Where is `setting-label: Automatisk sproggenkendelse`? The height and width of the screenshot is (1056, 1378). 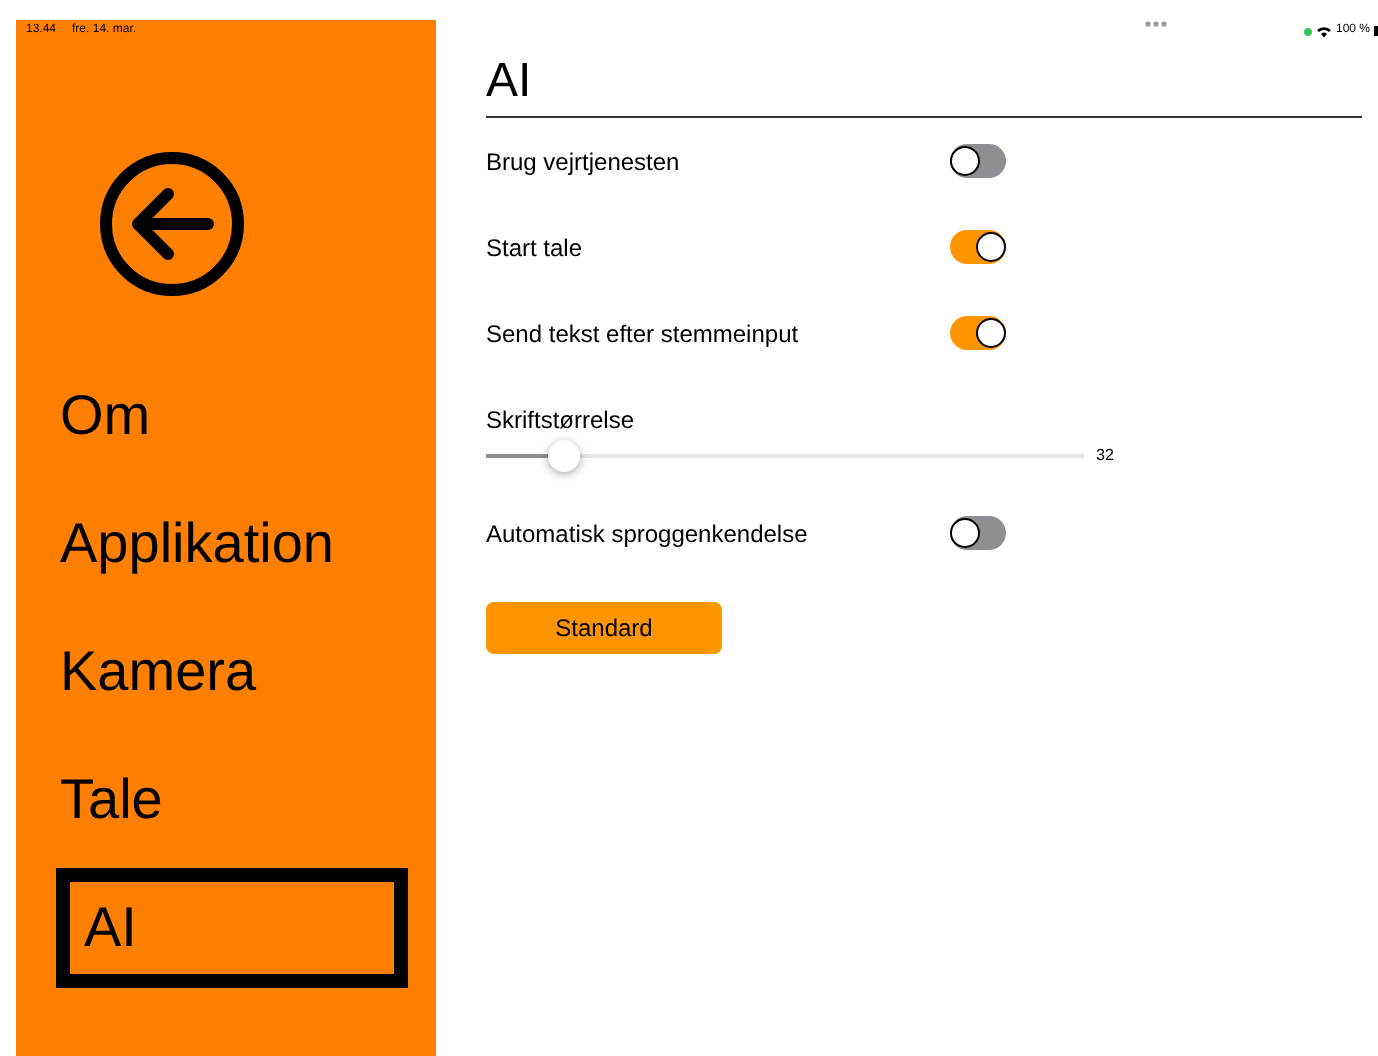
setting-label: Automatisk sproggenkendelse is located at coordinates (647, 534).